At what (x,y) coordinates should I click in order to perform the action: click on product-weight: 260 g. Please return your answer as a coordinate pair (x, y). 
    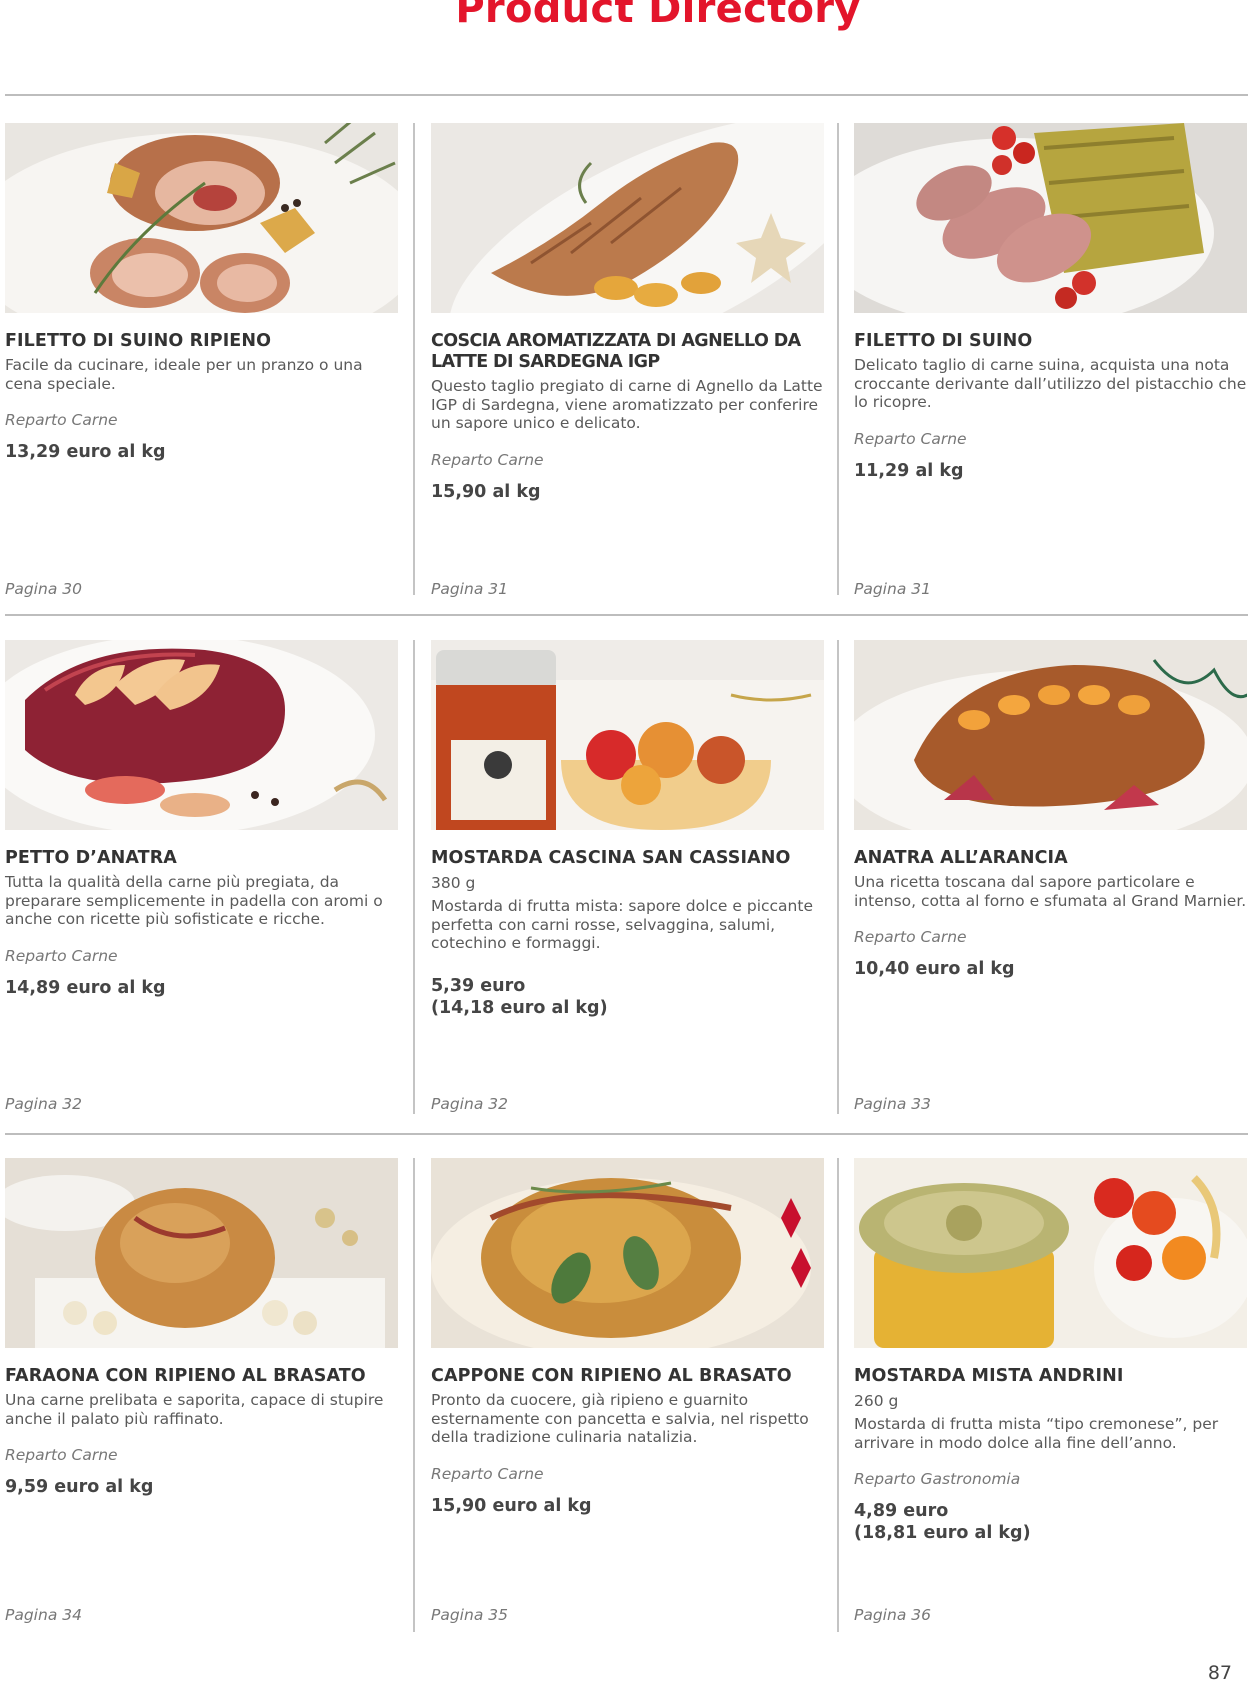
    Looking at the image, I should click on (876, 1401).